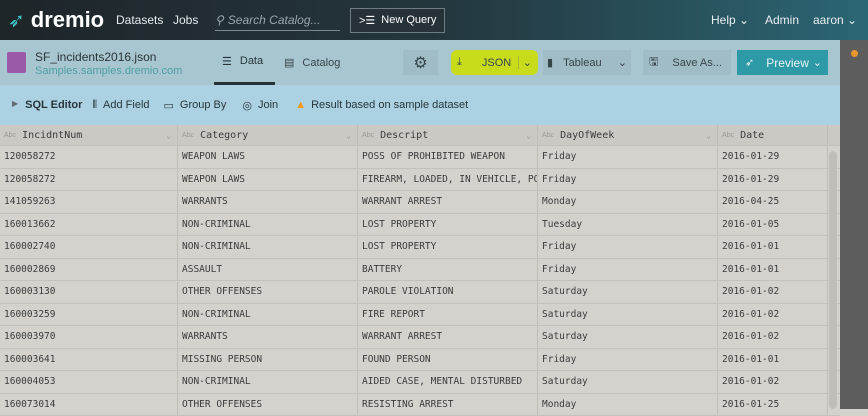 Image resolution: width=868 pixels, height=416 pixels. Describe the element at coordinates (653, 62) in the screenshot. I see `save-icon: 🖫` at that location.